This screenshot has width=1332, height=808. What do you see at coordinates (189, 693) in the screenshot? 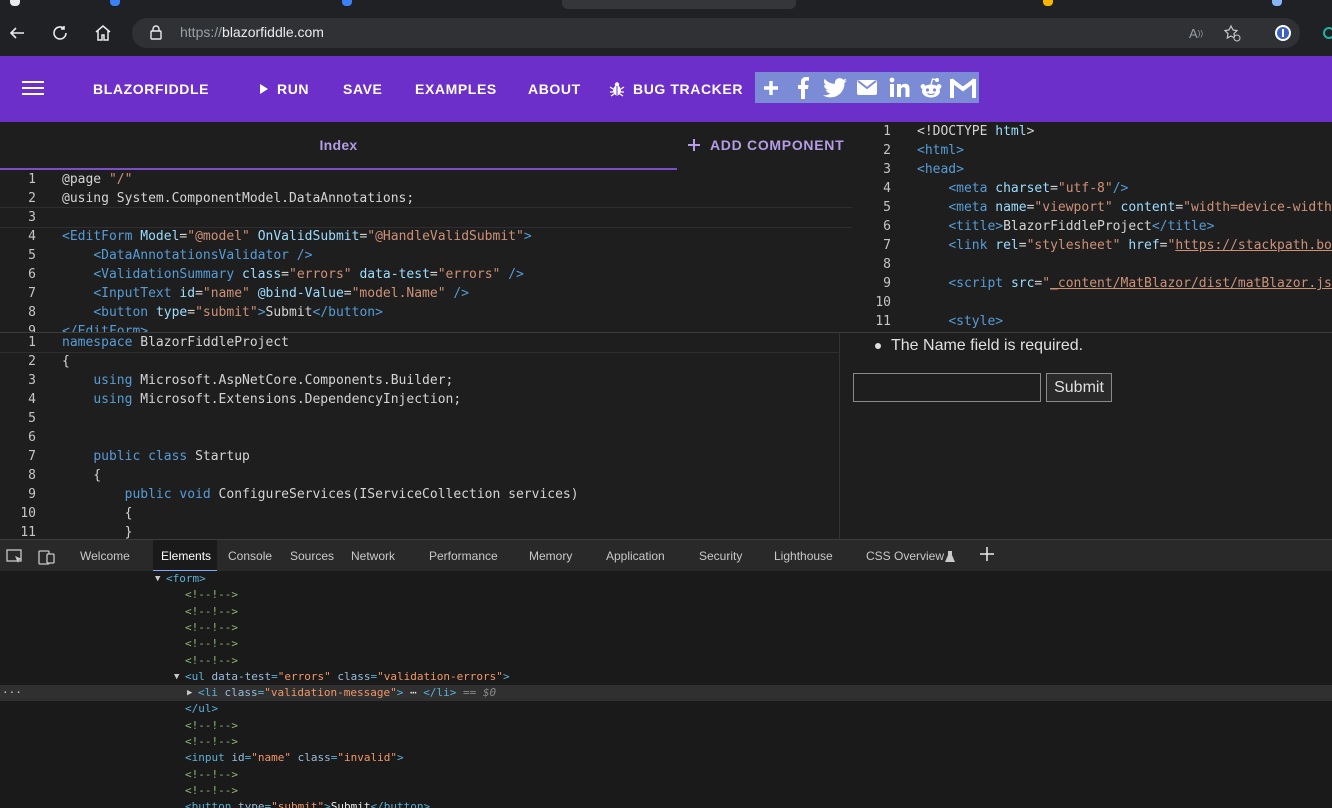
I see `expand-right-icon: ▶` at bounding box center [189, 693].